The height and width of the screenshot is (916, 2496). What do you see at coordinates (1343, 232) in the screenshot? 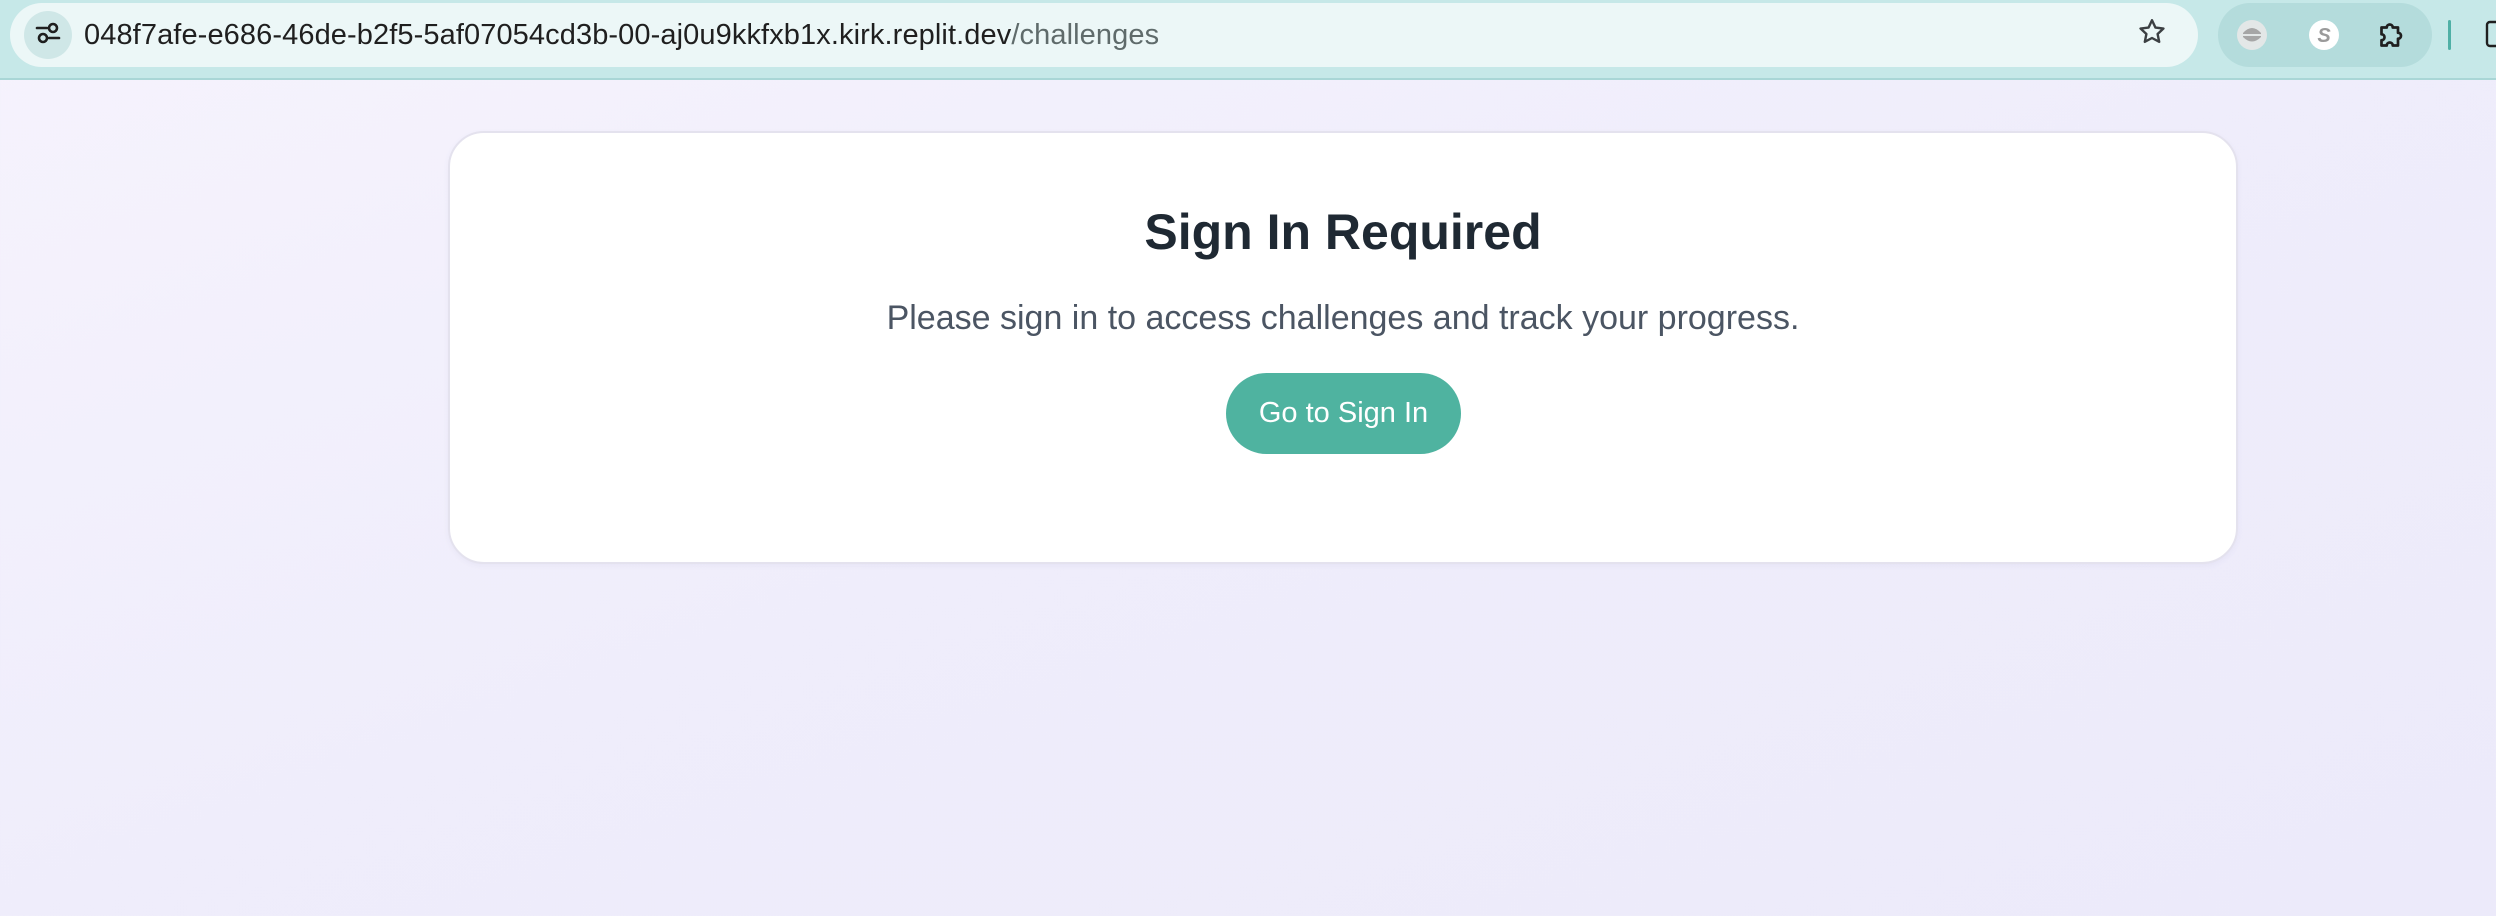
I see `card-title: Sign In Required` at bounding box center [1343, 232].